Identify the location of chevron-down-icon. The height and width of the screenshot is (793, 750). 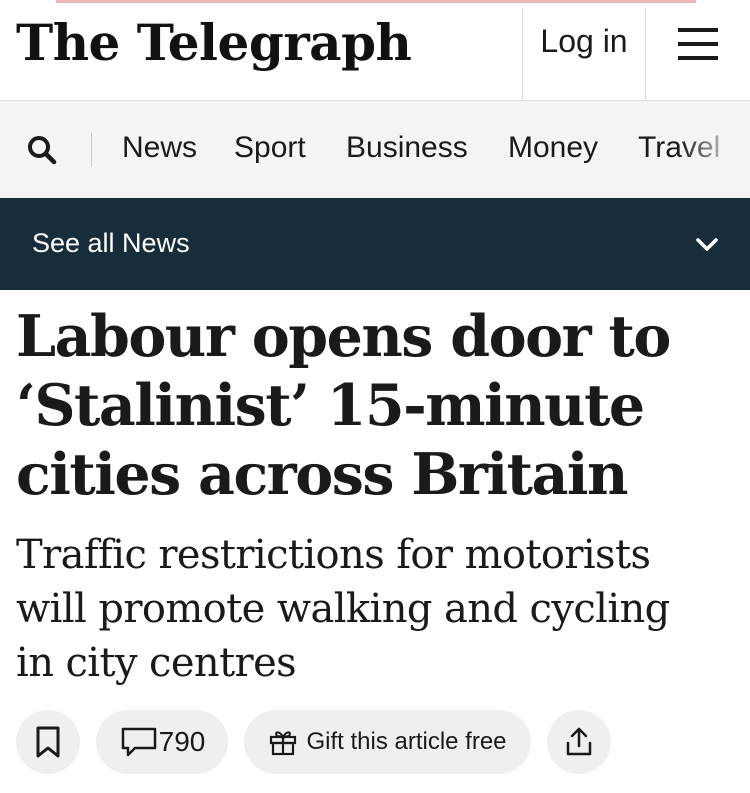
(707, 244).